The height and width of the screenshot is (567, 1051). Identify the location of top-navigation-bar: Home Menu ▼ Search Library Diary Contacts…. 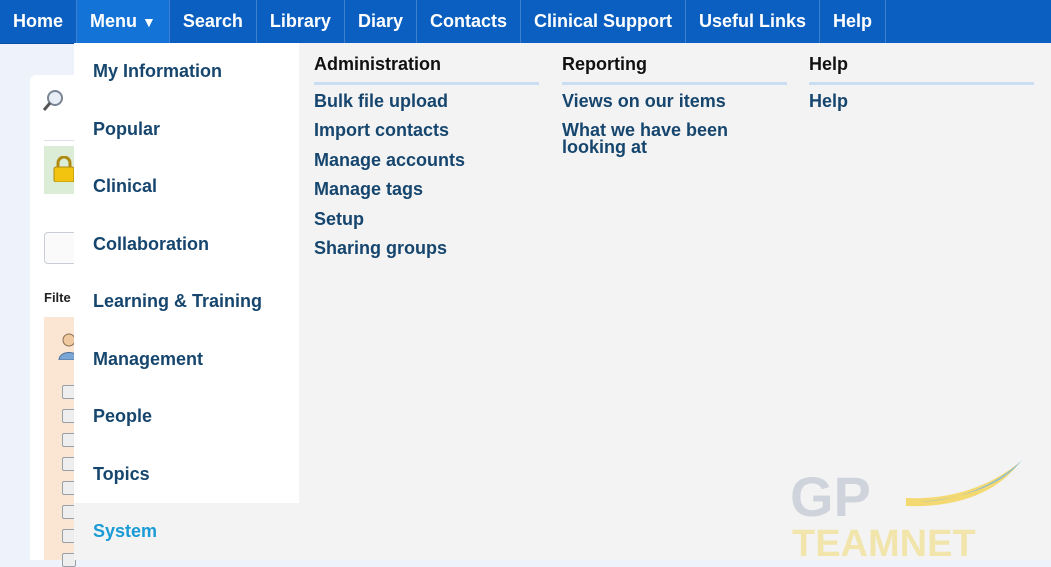
(525, 22).